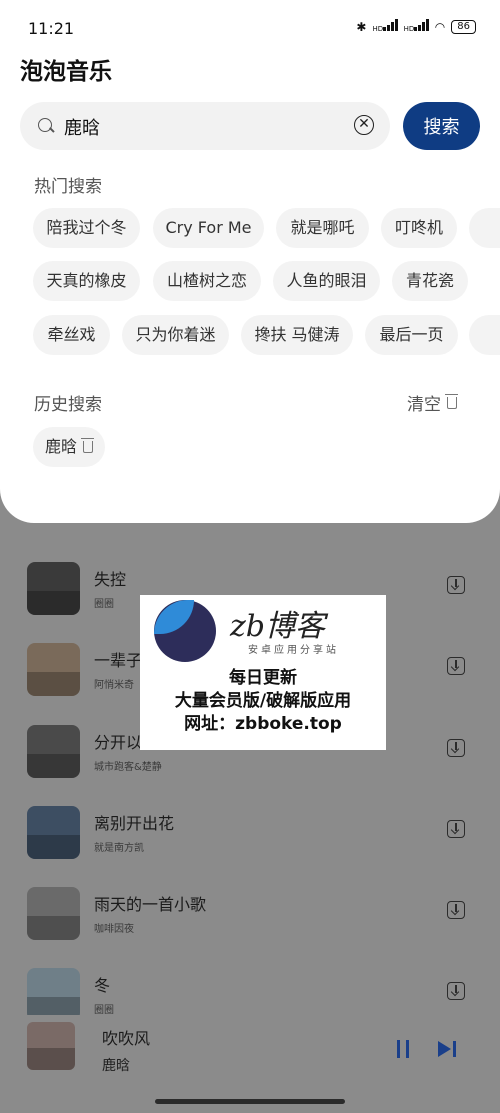 This screenshot has height=1113, width=500. Describe the element at coordinates (110, 579) in the screenshot. I see `song-title: 失控` at that location.